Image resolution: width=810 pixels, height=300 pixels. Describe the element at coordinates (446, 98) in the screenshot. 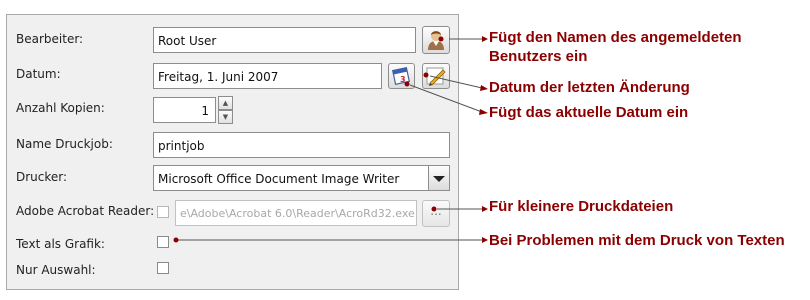

I see `arrow-current-date` at that location.